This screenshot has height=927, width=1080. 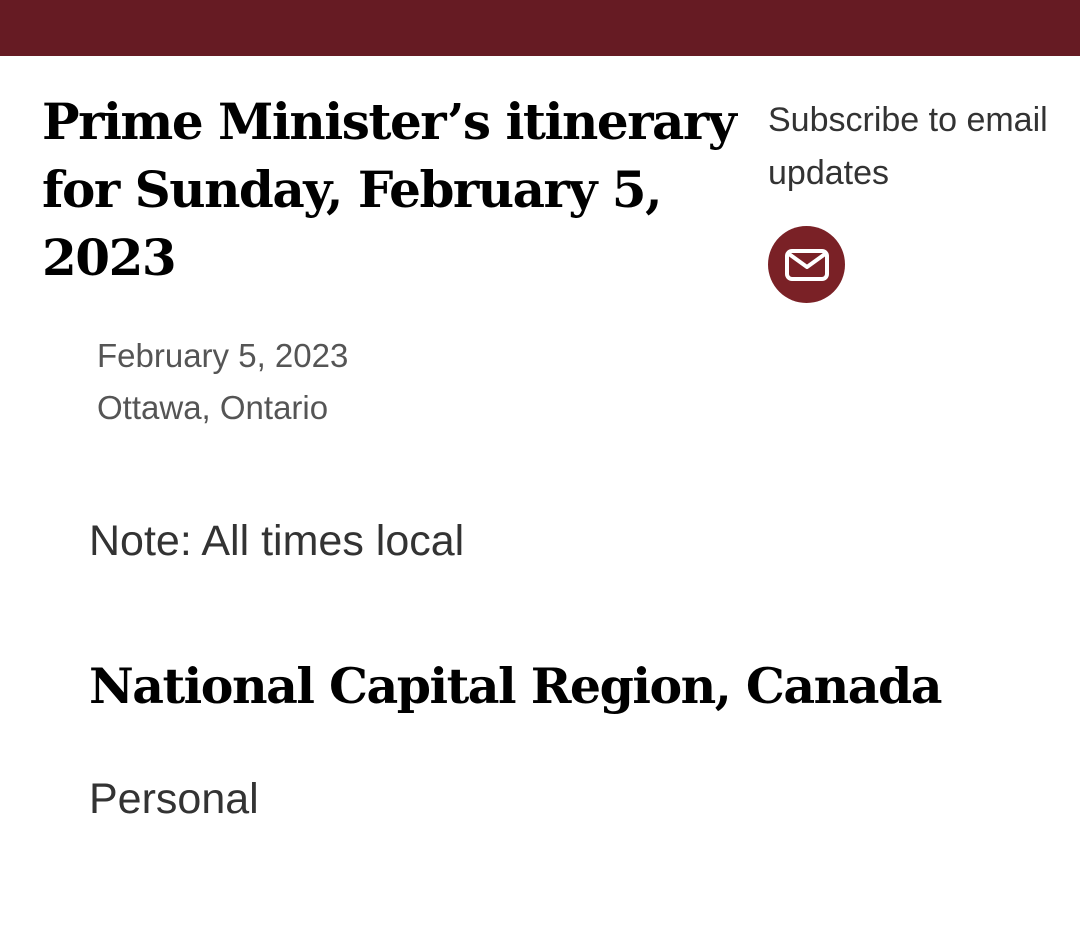 What do you see at coordinates (223, 355) in the screenshot?
I see `publish-date: February 5, 2023` at bounding box center [223, 355].